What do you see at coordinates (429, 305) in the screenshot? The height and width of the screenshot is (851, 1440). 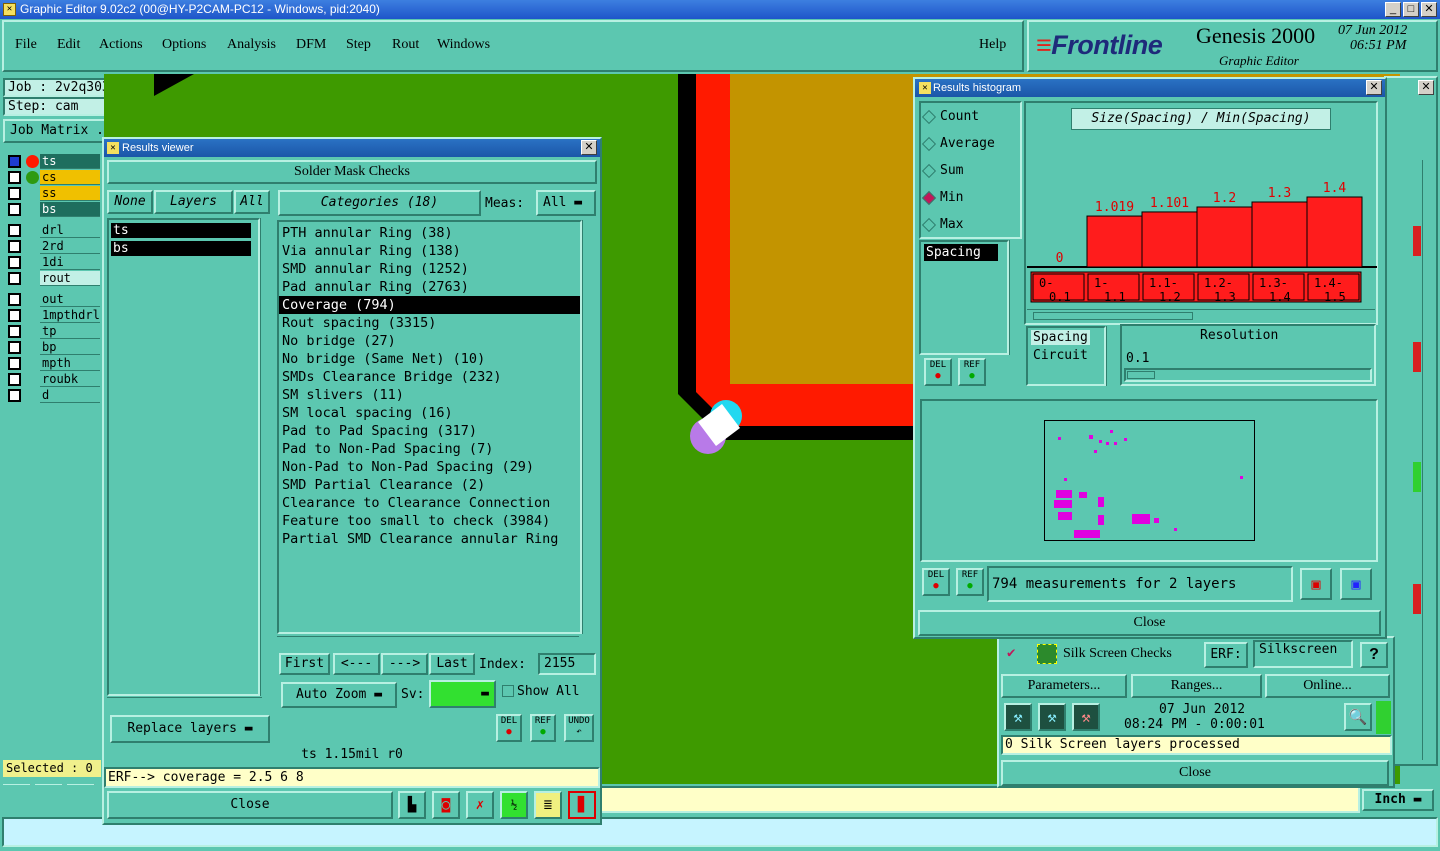 I see `category-item: Coverage (794)` at bounding box center [429, 305].